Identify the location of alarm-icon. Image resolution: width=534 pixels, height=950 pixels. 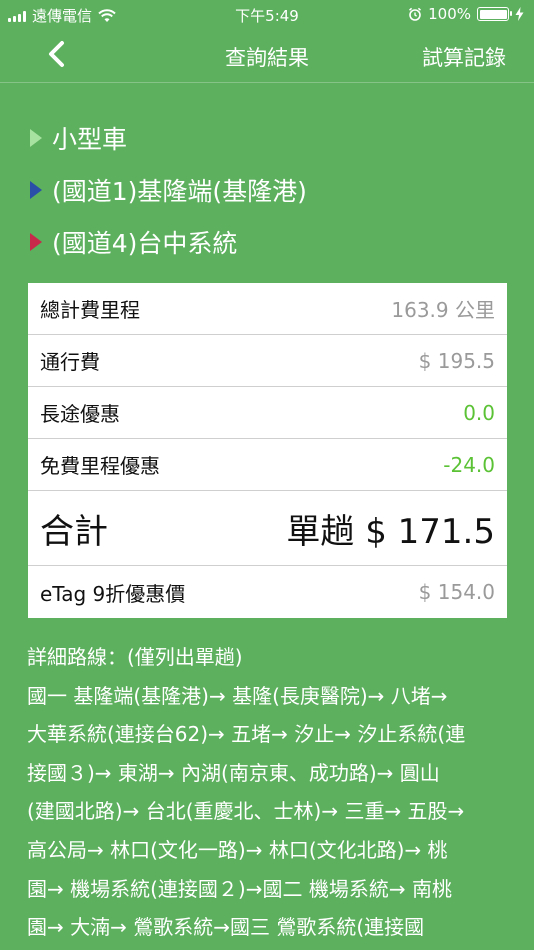
(415, 14).